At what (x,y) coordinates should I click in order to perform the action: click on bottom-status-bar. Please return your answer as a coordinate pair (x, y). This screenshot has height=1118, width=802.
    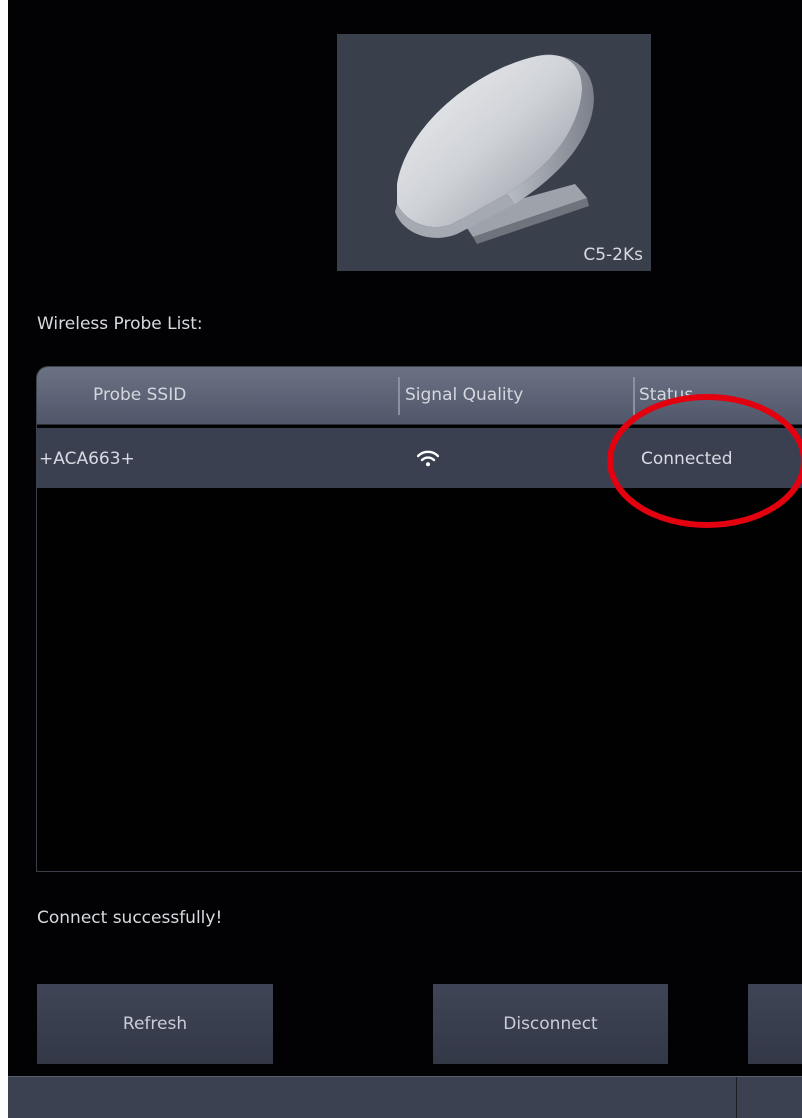
    Looking at the image, I should click on (405, 1097).